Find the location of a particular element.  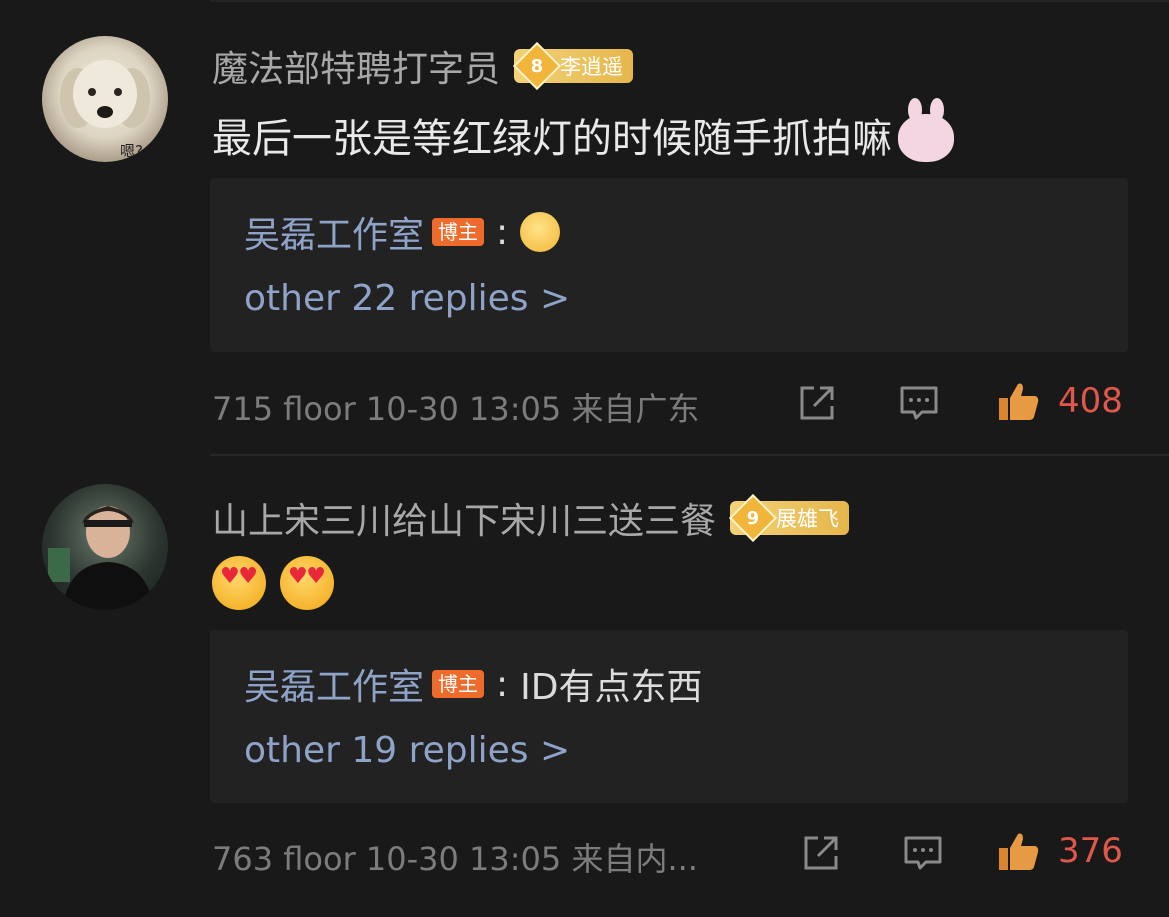

avatar: 嗯? is located at coordinates (105, 99).